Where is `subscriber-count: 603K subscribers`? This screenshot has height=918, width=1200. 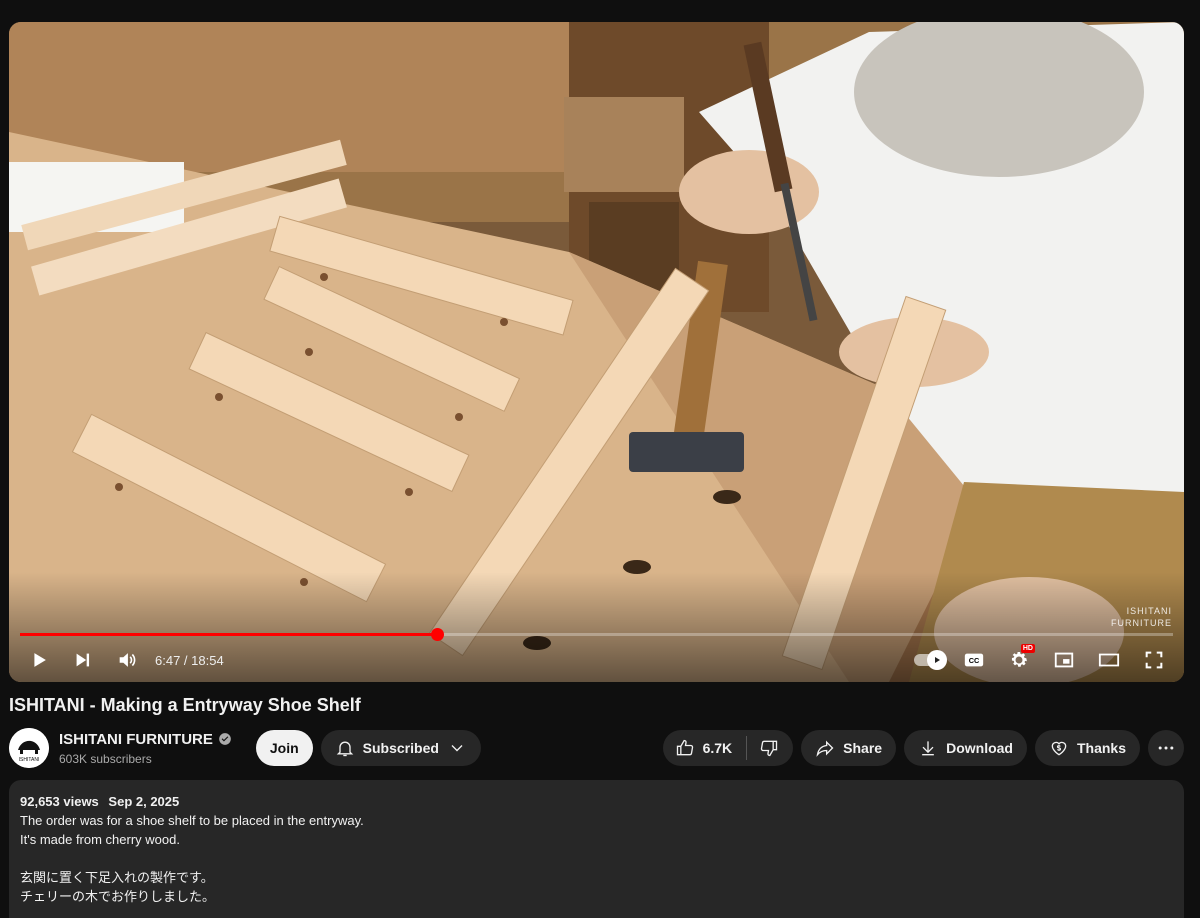 subscriber-count: 603K subscribers is located at coordinates (105, 758).